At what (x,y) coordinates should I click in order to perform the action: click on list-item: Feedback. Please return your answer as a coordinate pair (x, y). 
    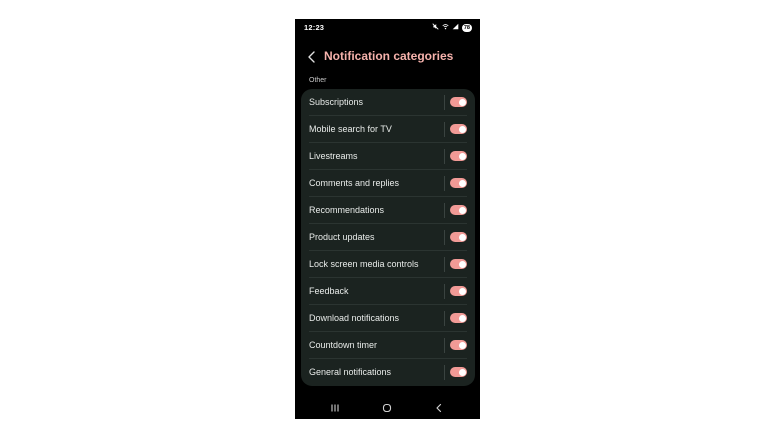
    Looking at the image, I should click on (388, 291).